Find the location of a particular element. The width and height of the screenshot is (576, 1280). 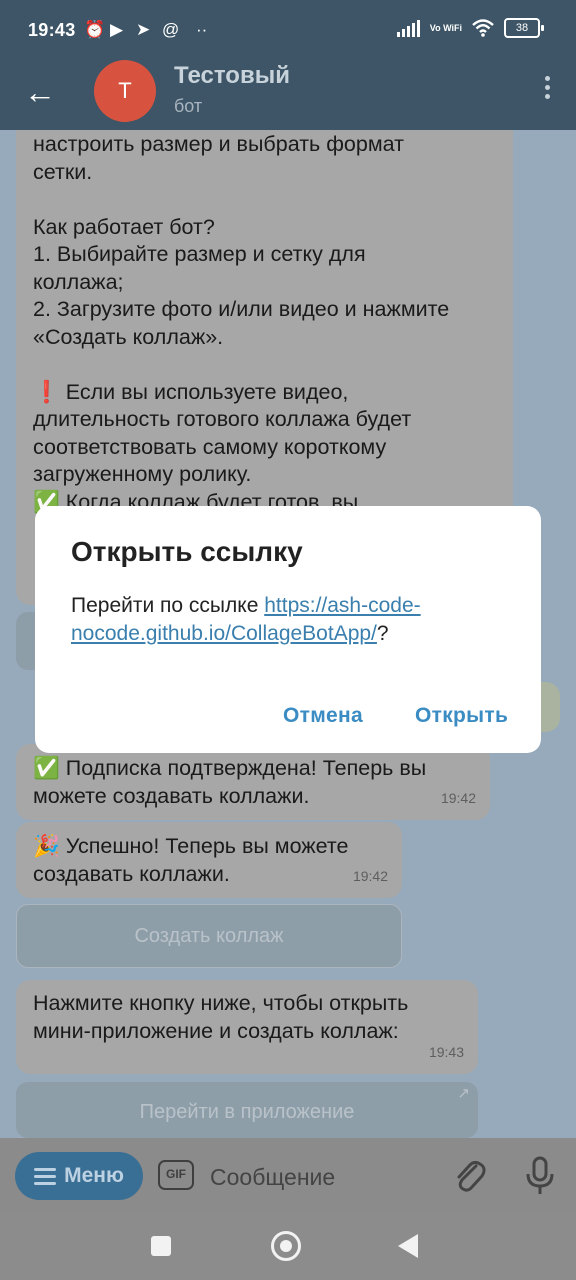

alarm-icon: ⏰ is located at coordinates (95, 29).